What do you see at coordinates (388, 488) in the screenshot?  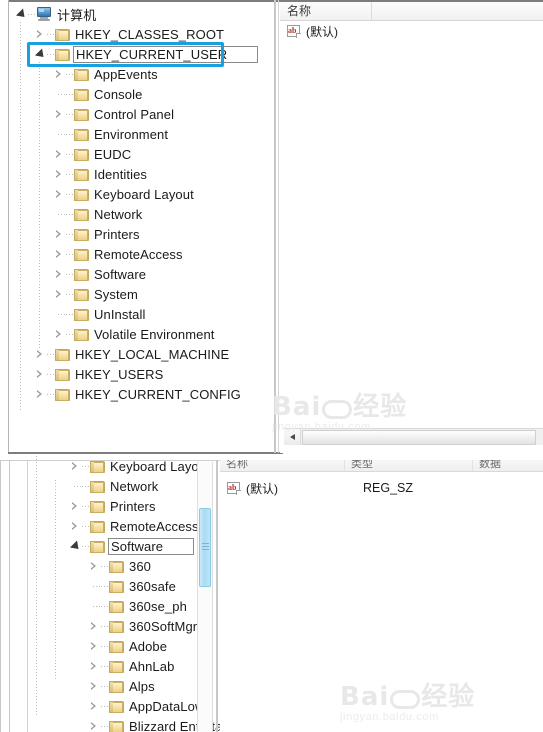 I see `value-type-label: REG_SZ` at bounding box center [388, 488].